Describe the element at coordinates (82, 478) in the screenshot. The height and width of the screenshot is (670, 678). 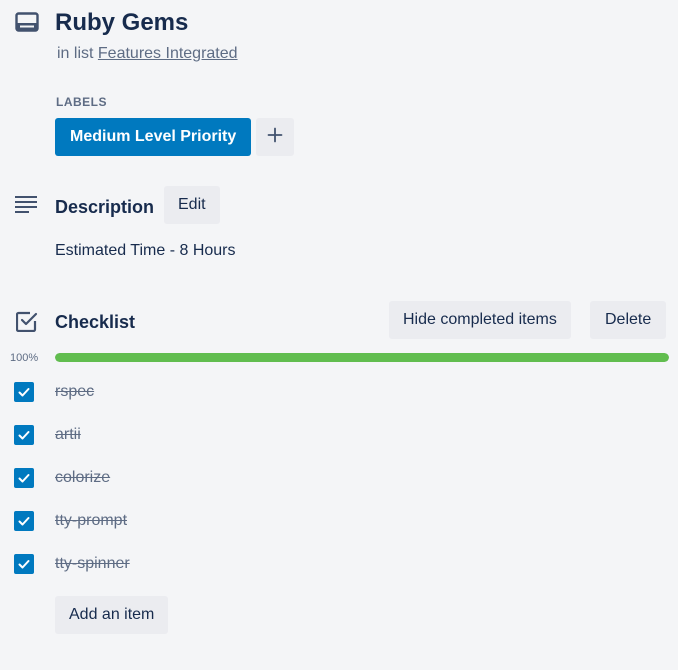
I see `checklist-item-text: colorize` at that location.